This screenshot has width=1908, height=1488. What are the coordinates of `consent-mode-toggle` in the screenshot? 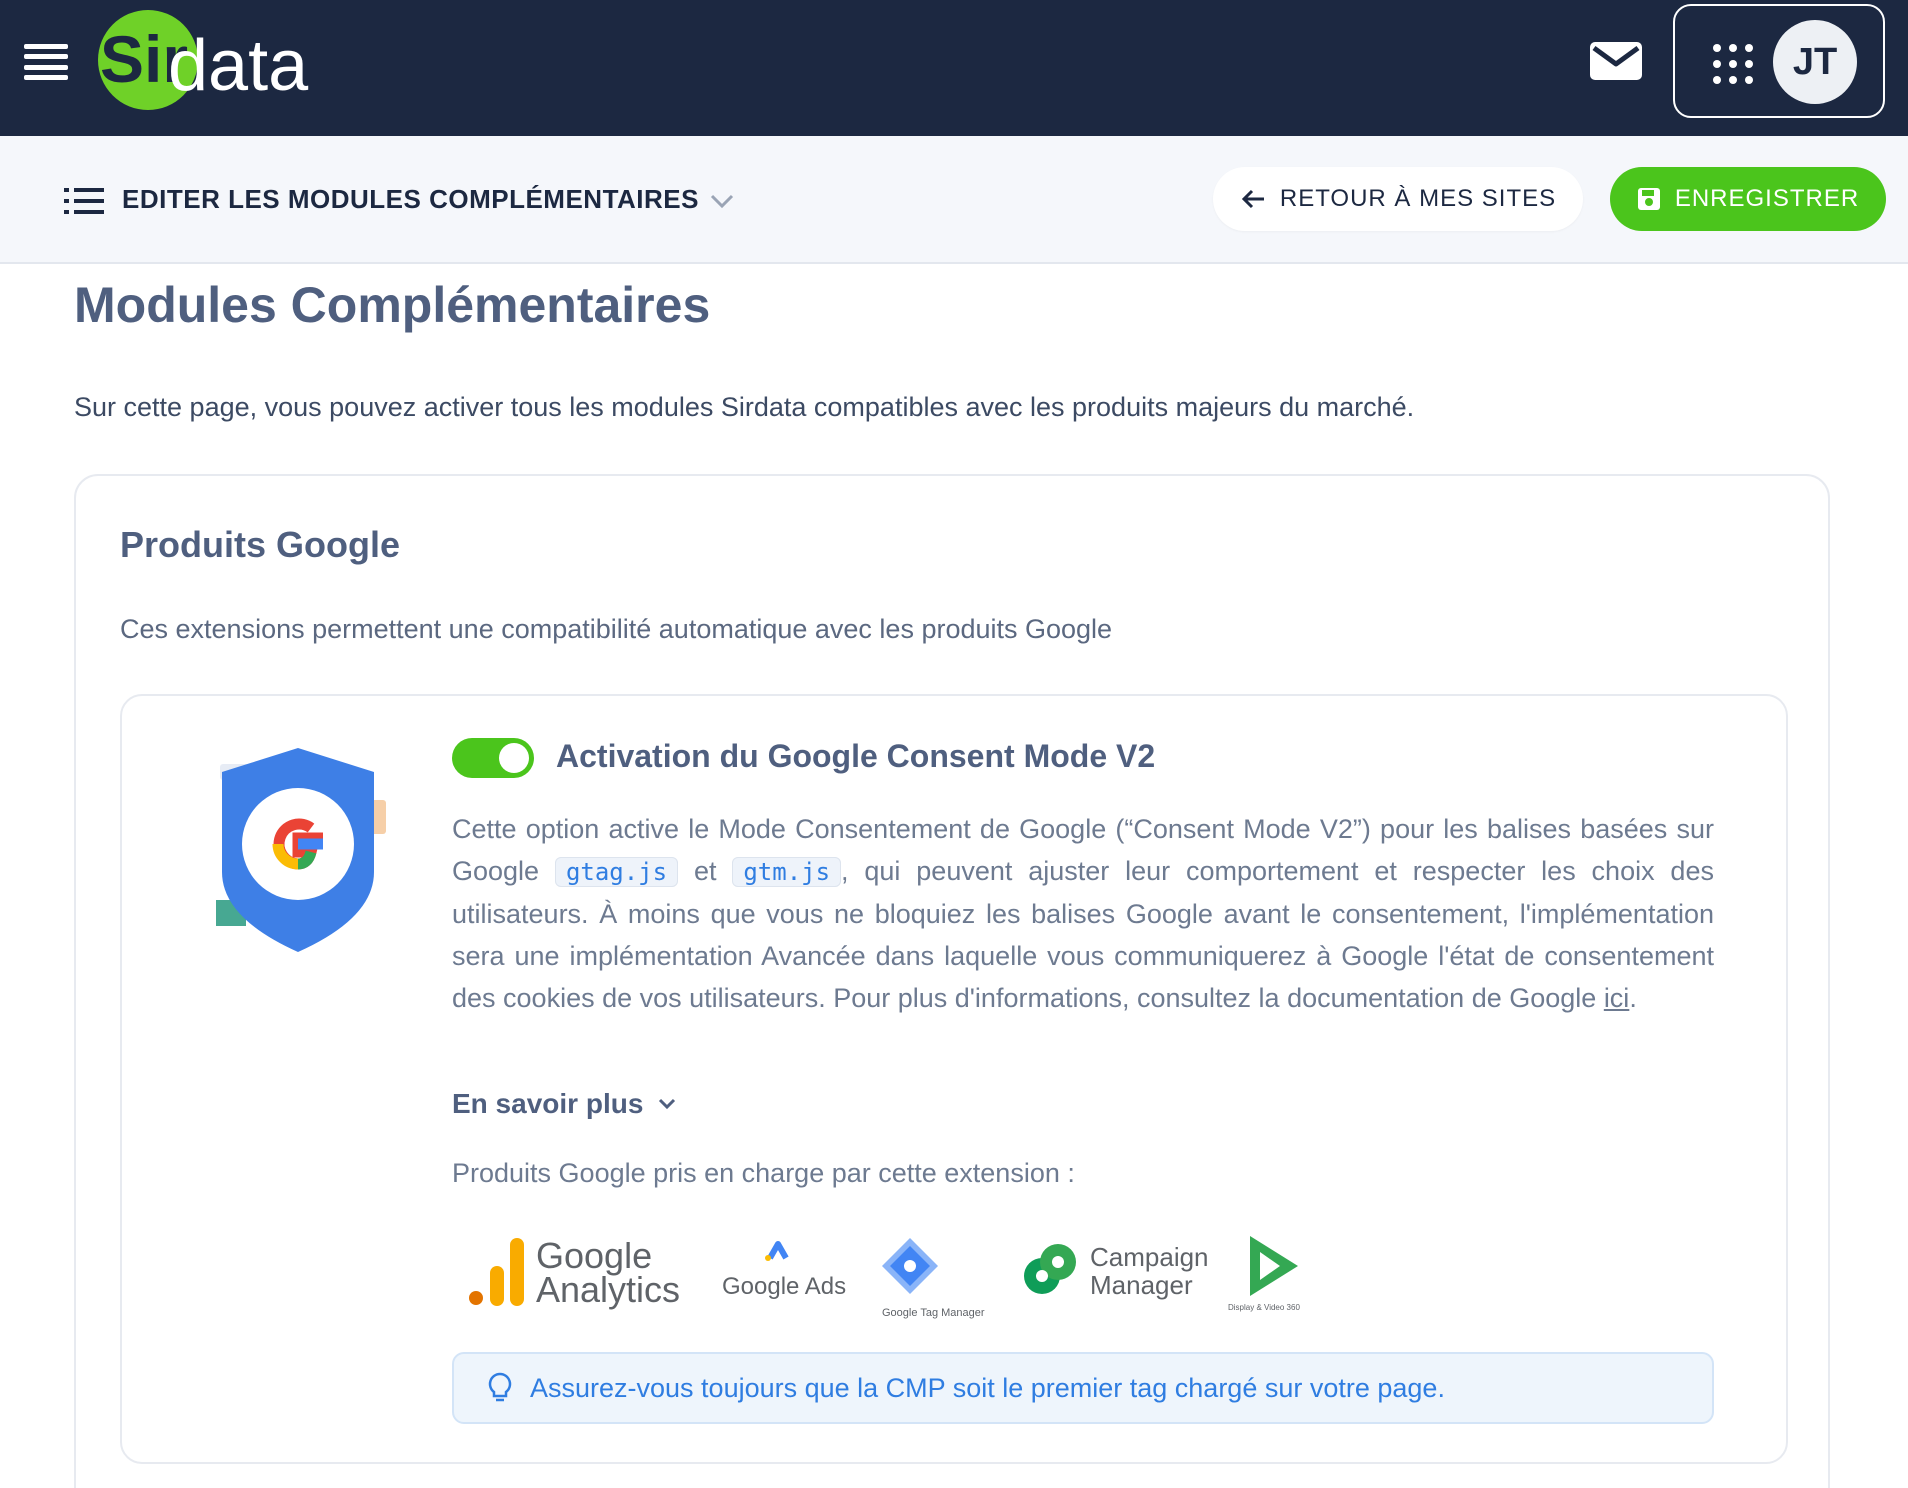 It's located at (493, 758).